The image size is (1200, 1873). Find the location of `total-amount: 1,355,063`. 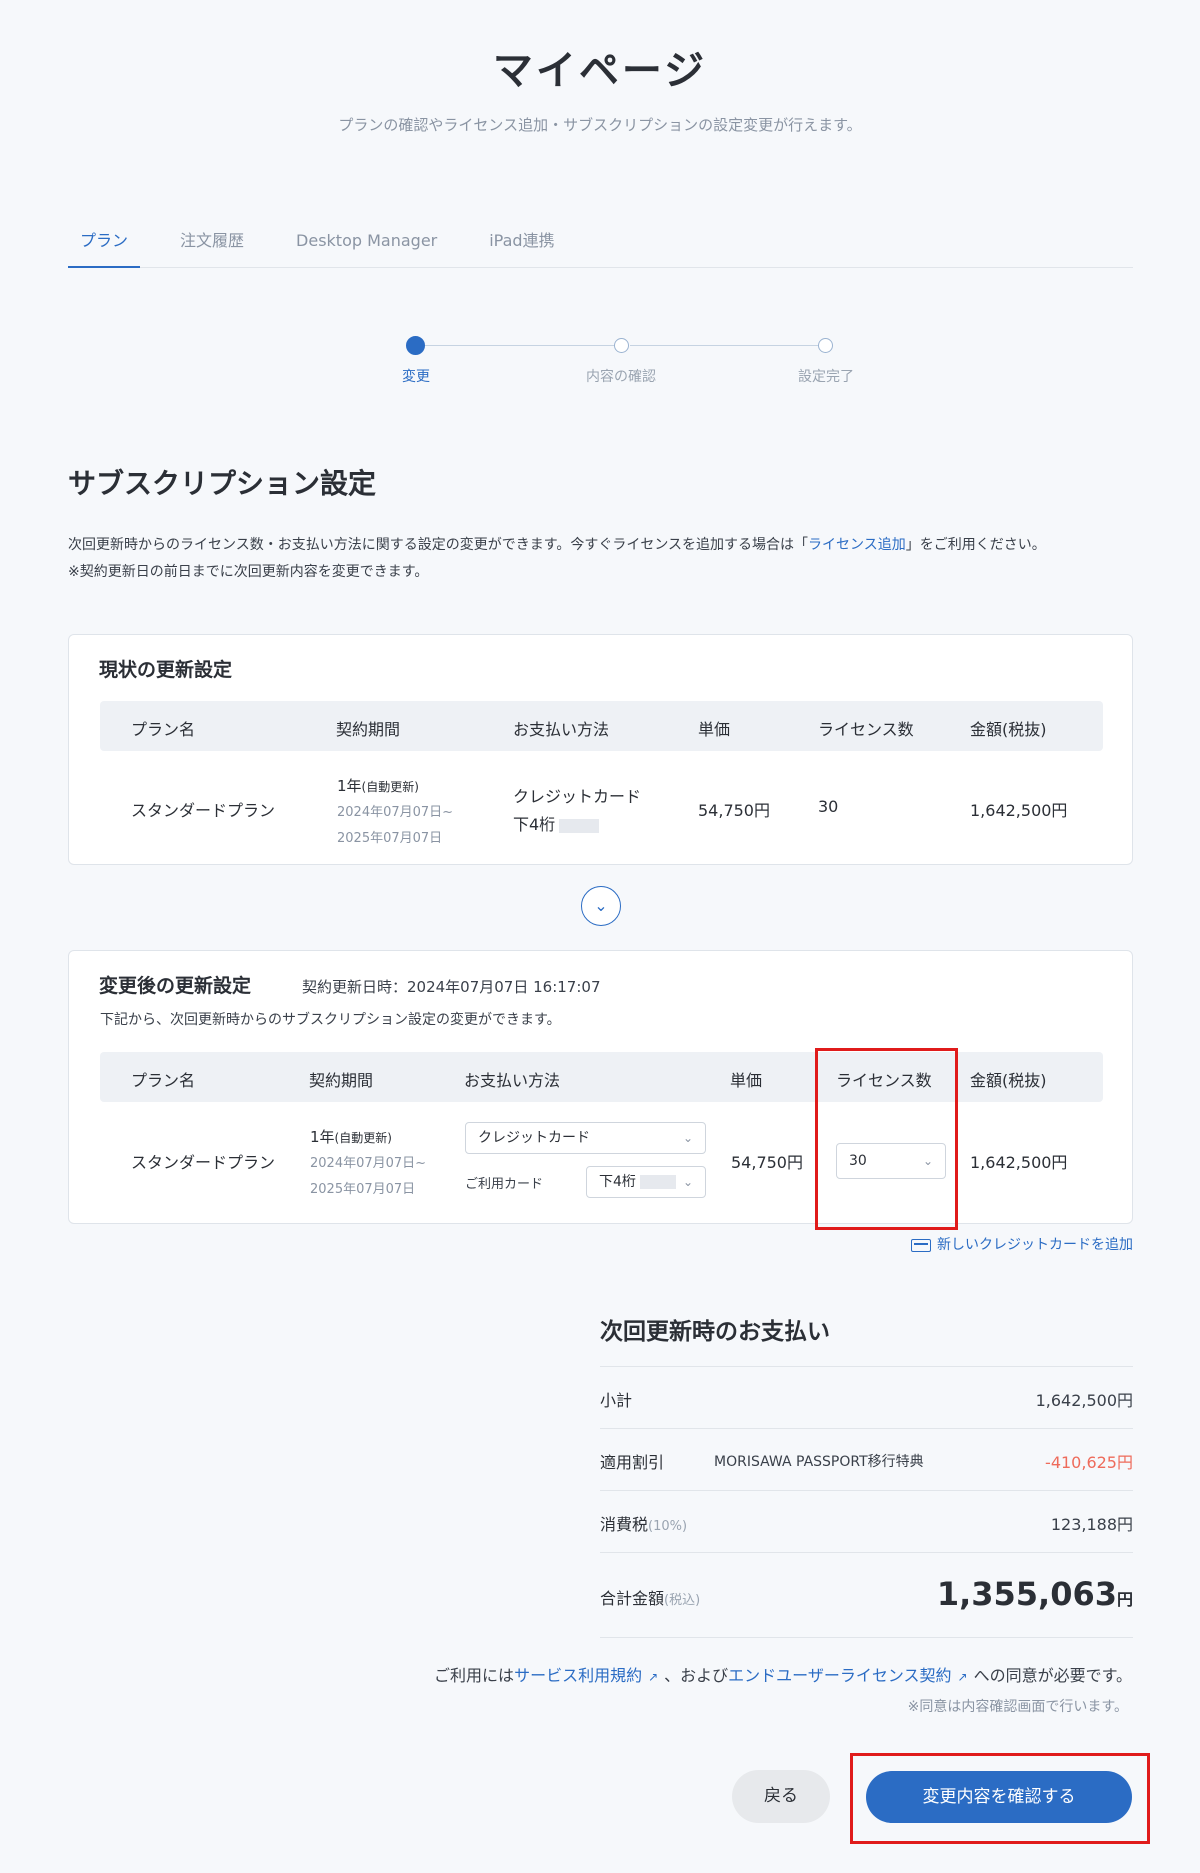

total-amount: 1,355,063 is located at coordinates (1026, 1594).